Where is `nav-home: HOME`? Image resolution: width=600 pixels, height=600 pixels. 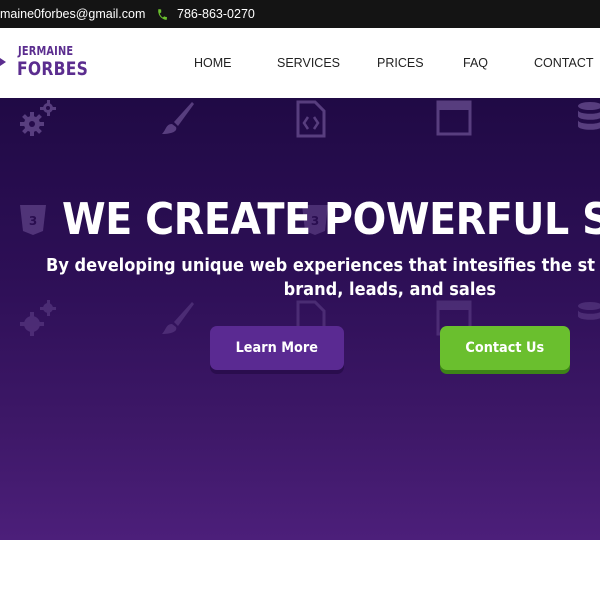 nav-home: HOME is located at coordinates (213, 63).